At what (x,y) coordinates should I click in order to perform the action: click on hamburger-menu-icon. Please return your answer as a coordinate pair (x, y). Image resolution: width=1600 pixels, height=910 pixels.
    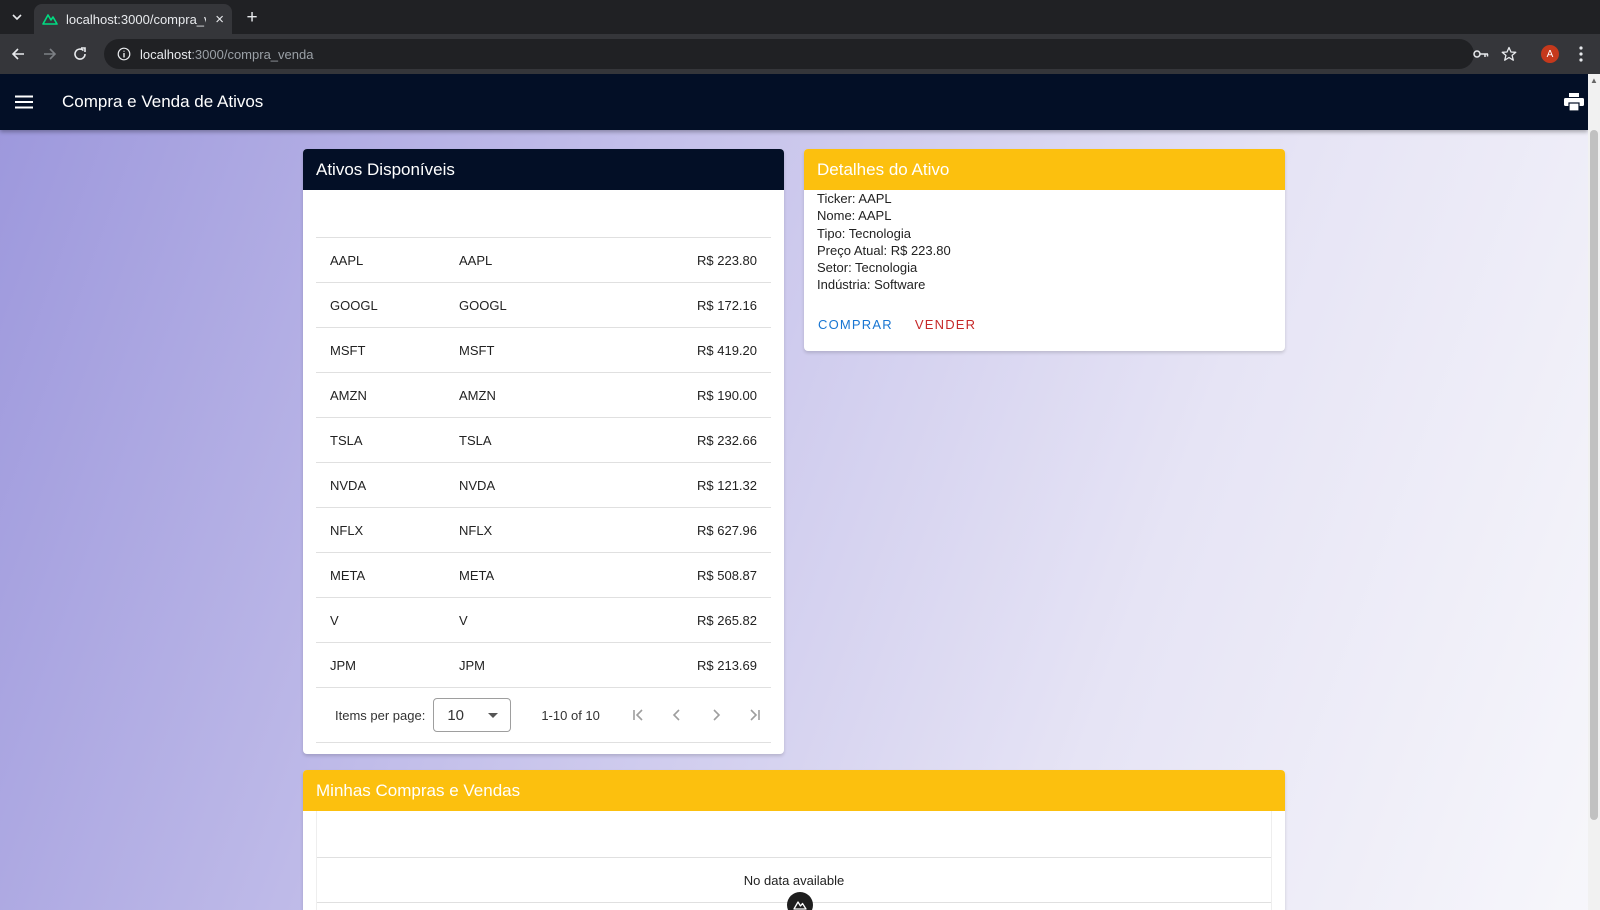
    Looking at the image, I should click on (24, 102).